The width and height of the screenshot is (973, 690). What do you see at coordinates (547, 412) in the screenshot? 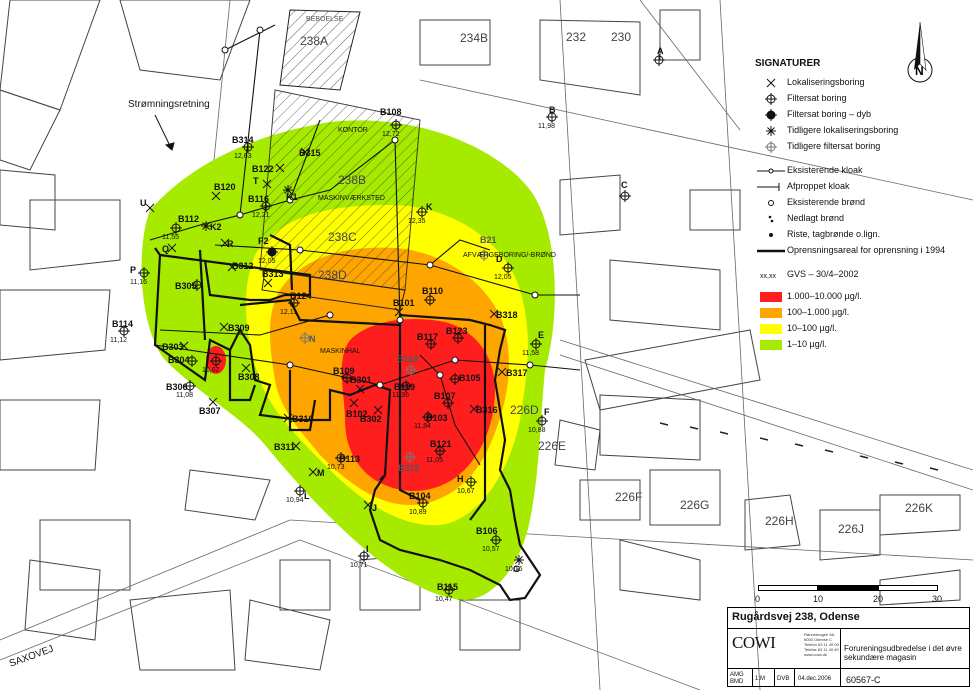
I see `boring-id-f: F` at bounding box center [547, 412].